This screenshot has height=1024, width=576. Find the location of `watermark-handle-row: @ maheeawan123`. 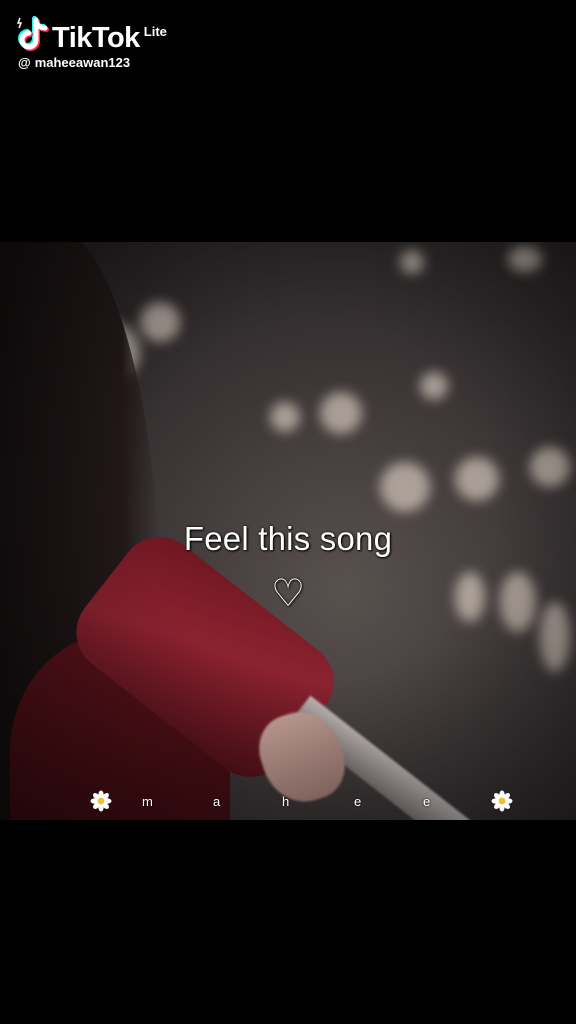

watermark-handle-row: @ maheeawan123 is located at coordinates (92, 62).